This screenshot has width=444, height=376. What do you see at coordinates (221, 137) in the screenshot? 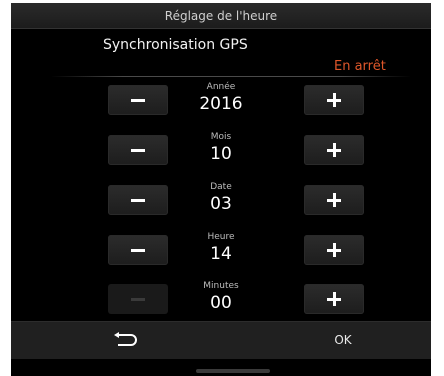
I see `month-label: Mois` at bounding box center [221, 137].